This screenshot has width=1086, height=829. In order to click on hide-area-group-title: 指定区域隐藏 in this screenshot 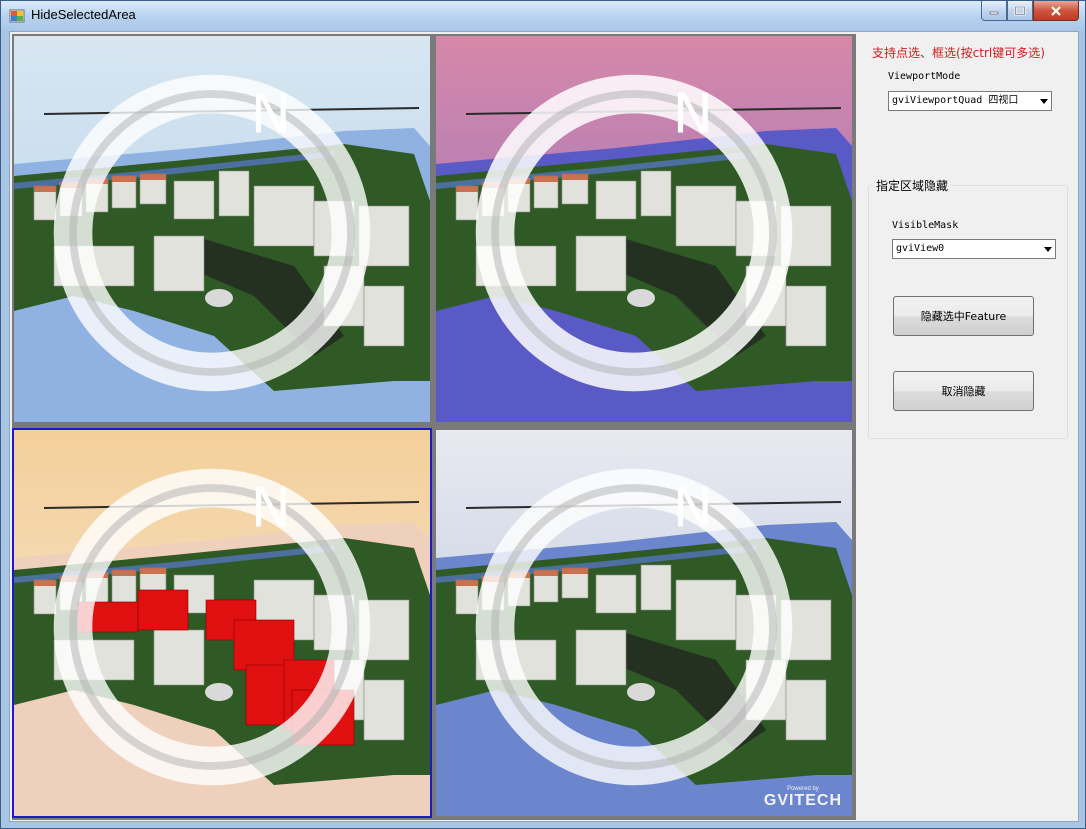, I will do `click(912, 185)`.